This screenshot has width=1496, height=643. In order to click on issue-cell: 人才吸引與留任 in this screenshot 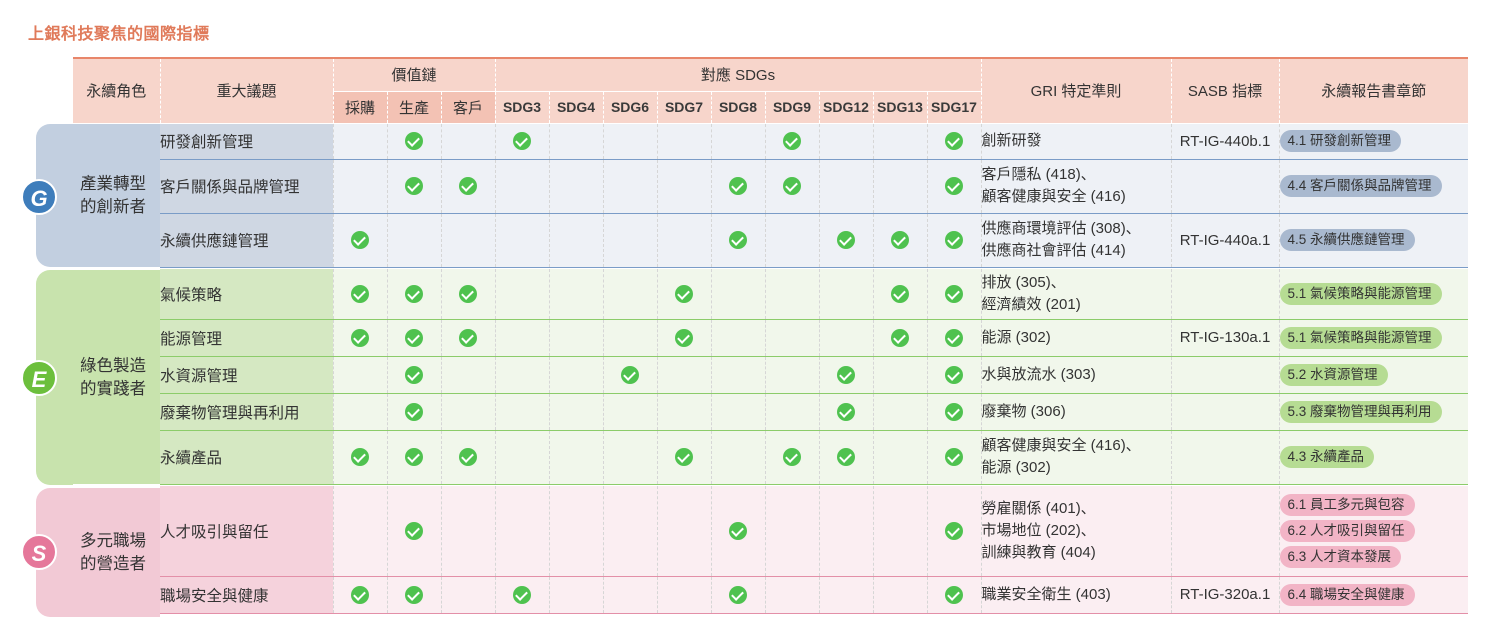, I will do `click(246, 531)`.